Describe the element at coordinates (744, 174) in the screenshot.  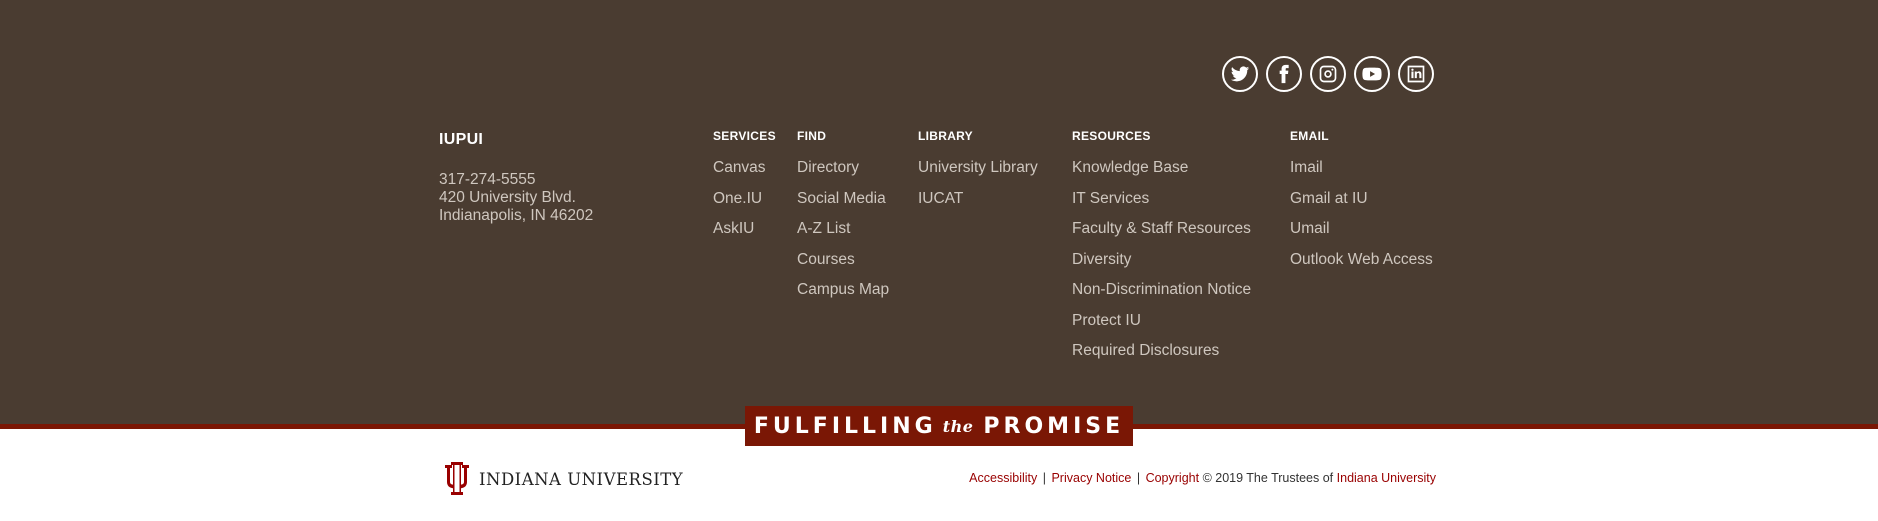
I see `link-canvas: Canvas` at that location.